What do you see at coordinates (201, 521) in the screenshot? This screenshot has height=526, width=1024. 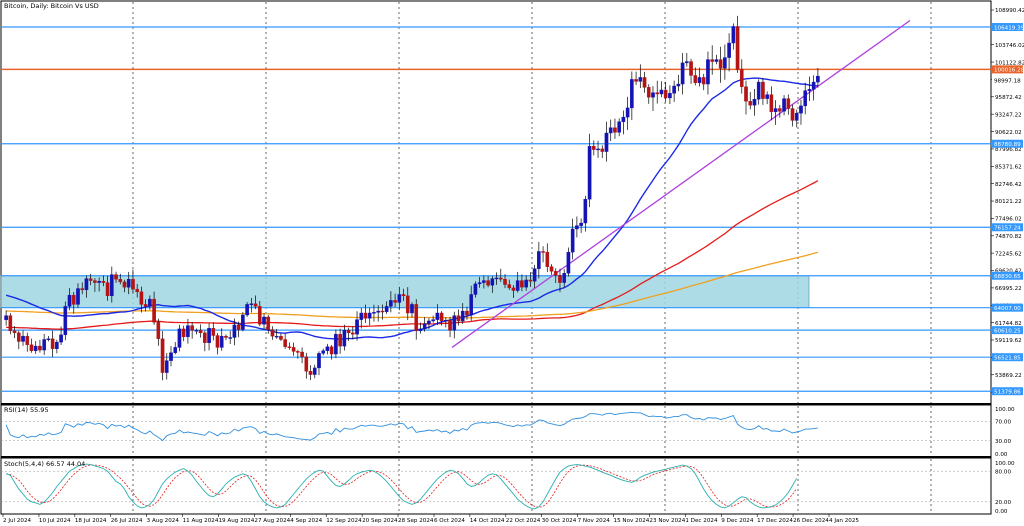 I see `date-tick-label: 11 Aug 2024` at bounding box center [201, 521].